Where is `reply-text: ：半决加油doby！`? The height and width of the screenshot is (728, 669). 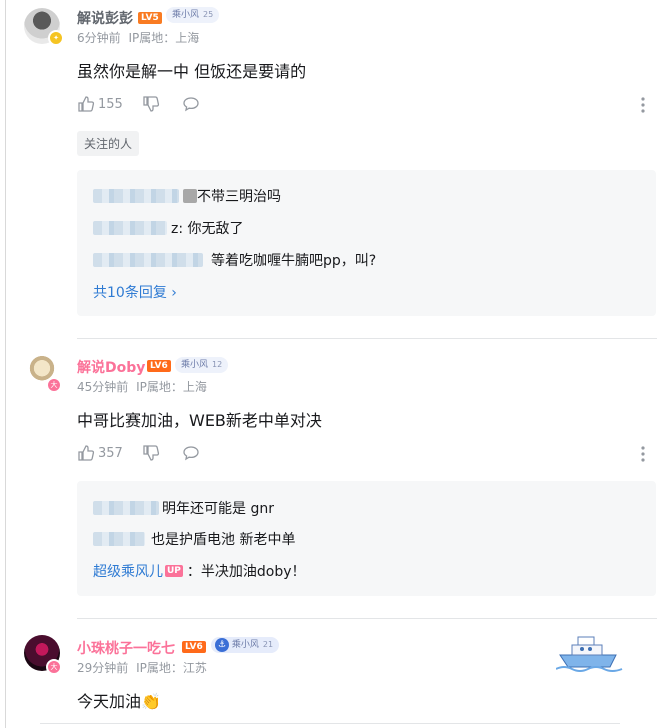
reply-text: ：半决加油doby！ is located at coordinates (246, 572).